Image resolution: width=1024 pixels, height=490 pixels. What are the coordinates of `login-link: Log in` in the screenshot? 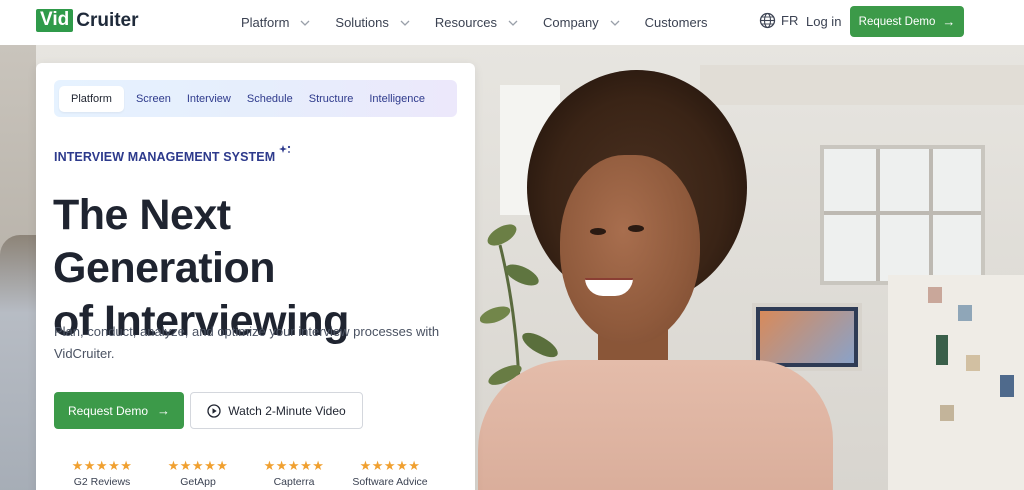 It's located at (823, 21).